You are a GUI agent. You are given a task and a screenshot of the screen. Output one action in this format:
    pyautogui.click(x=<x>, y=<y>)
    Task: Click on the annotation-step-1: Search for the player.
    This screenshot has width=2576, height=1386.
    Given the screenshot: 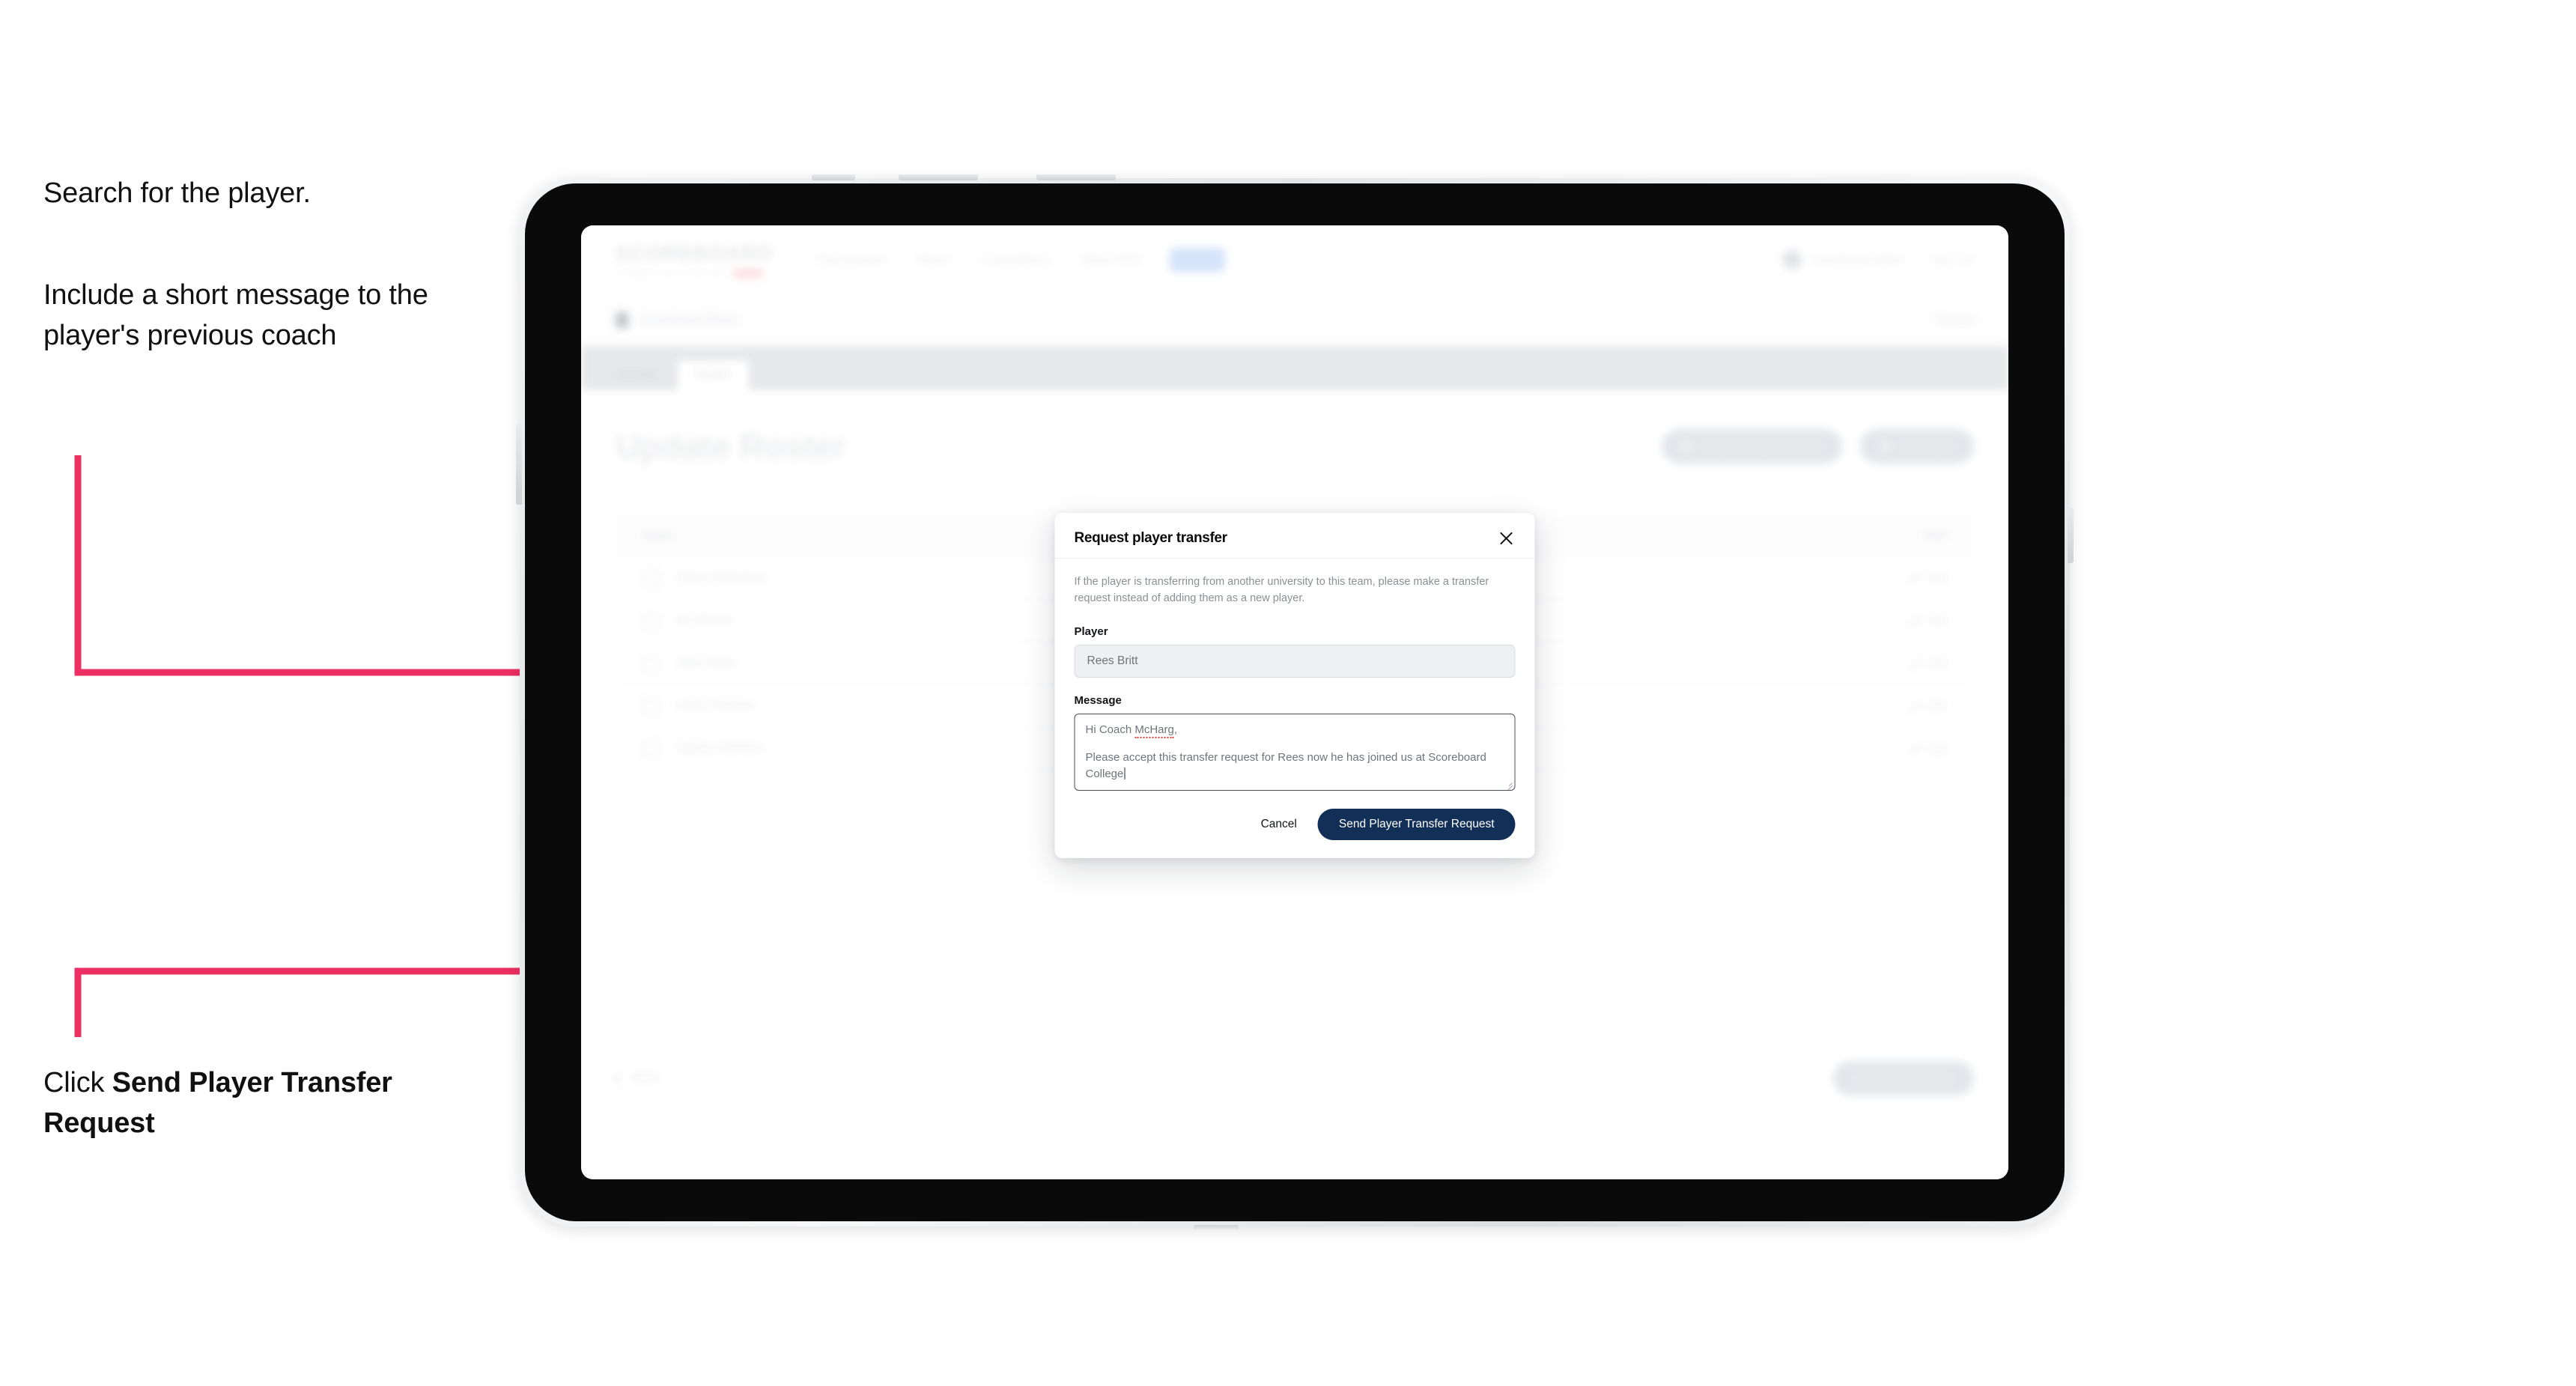 What is the action you would take?
    pyautogui.click(x=177, y=193)
    